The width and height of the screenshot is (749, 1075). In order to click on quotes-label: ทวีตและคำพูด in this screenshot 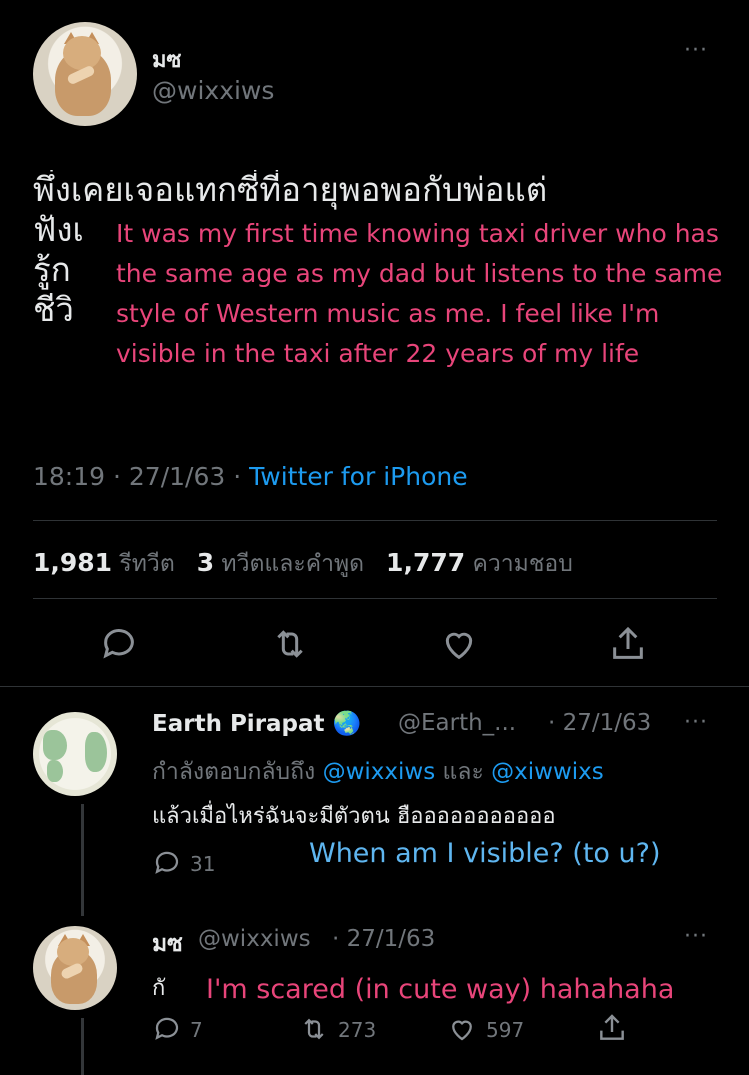, I will do `click(293, 564)`.